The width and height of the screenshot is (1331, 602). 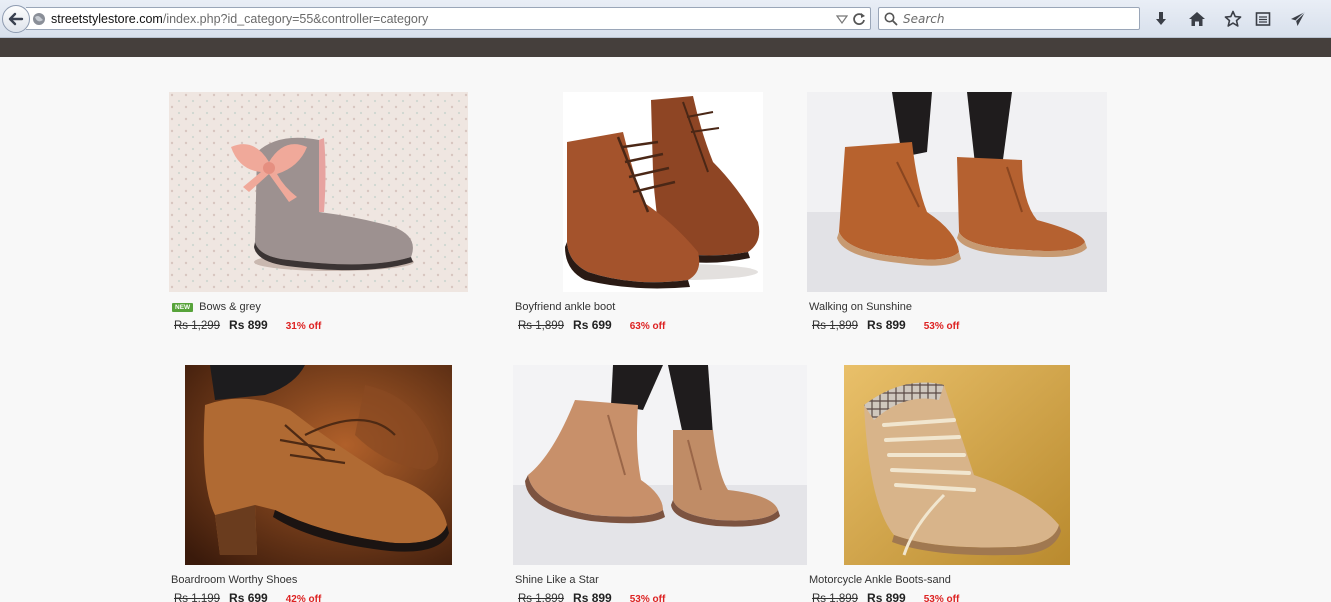 I want to click on back-arrow-icon, so click(x=16, y=19).